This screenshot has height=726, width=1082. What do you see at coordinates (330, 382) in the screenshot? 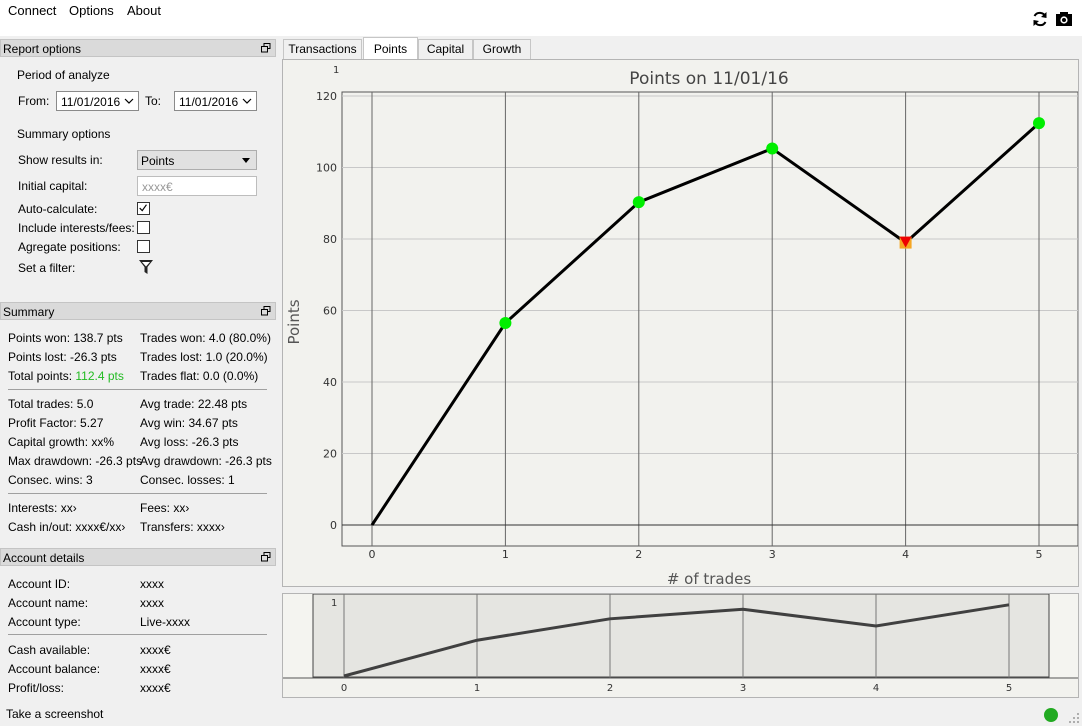
I see `y-tick-label: 40` at bounding box center [330, 382].